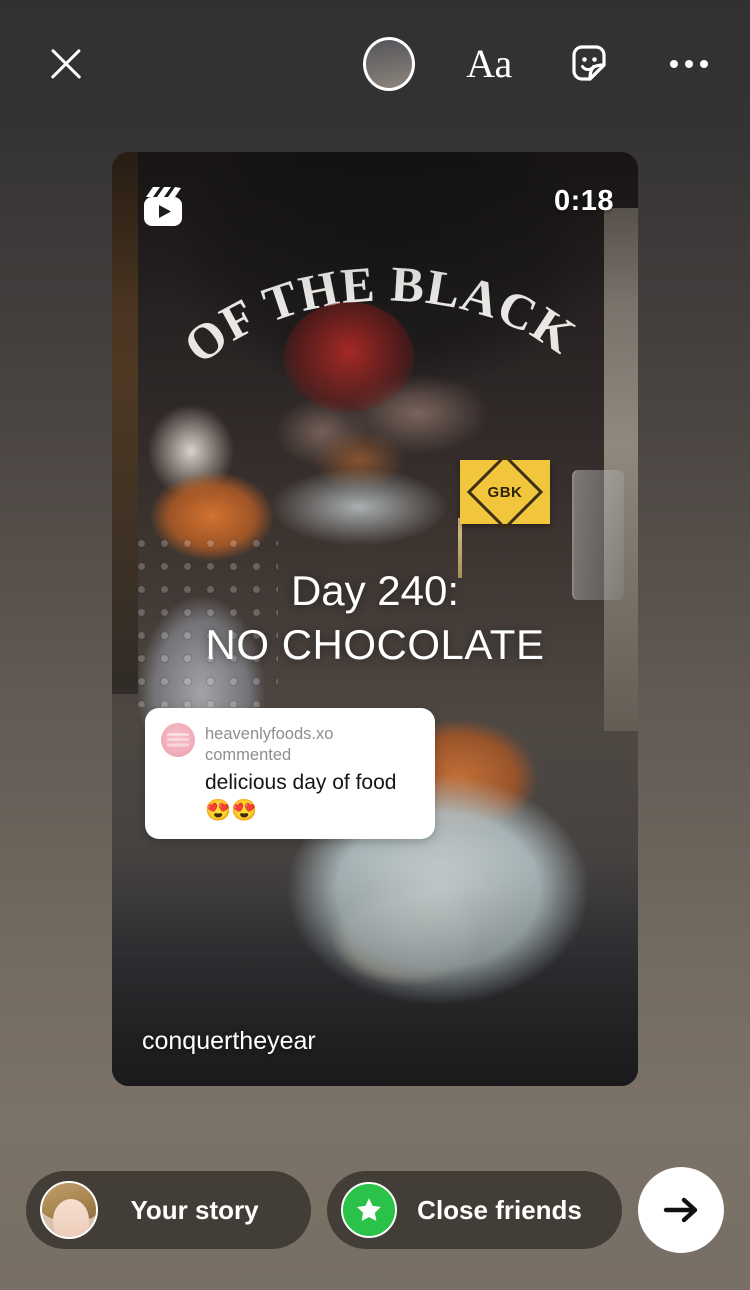 The image size is (750, 1290). I want to click on send-button, so click(681, 1210).